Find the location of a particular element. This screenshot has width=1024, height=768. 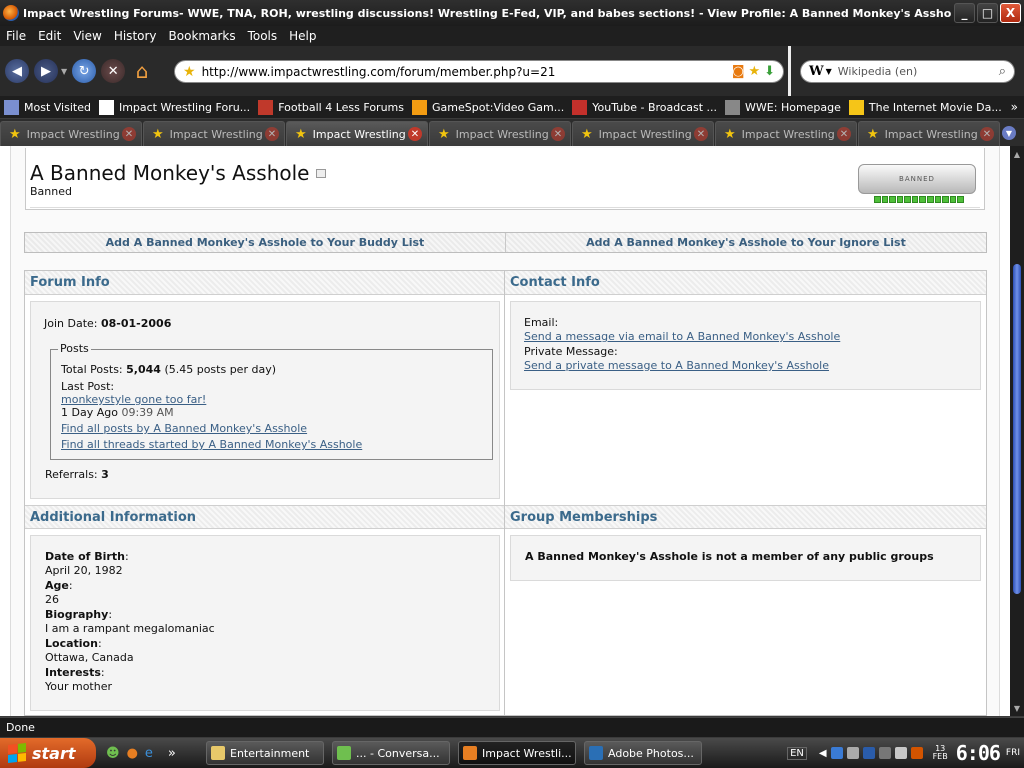

contact-info-heading: Contact Info is located at coordinates (745, 283).